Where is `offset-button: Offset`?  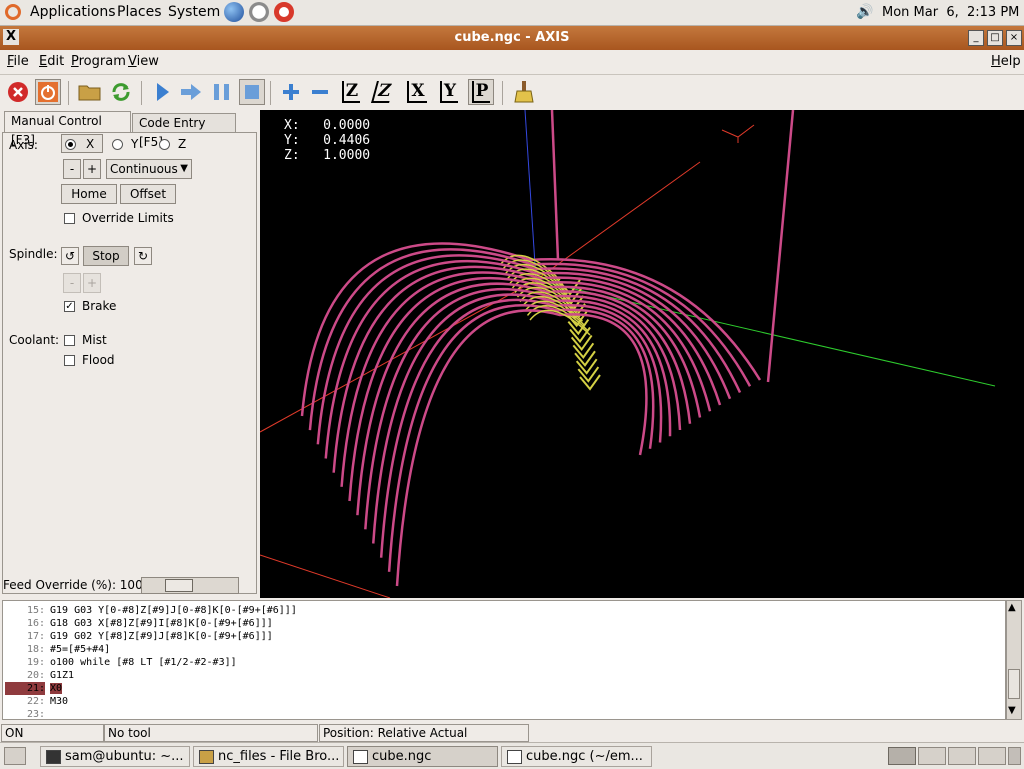
offset-button: Offset is located at coordinates (148, 194).